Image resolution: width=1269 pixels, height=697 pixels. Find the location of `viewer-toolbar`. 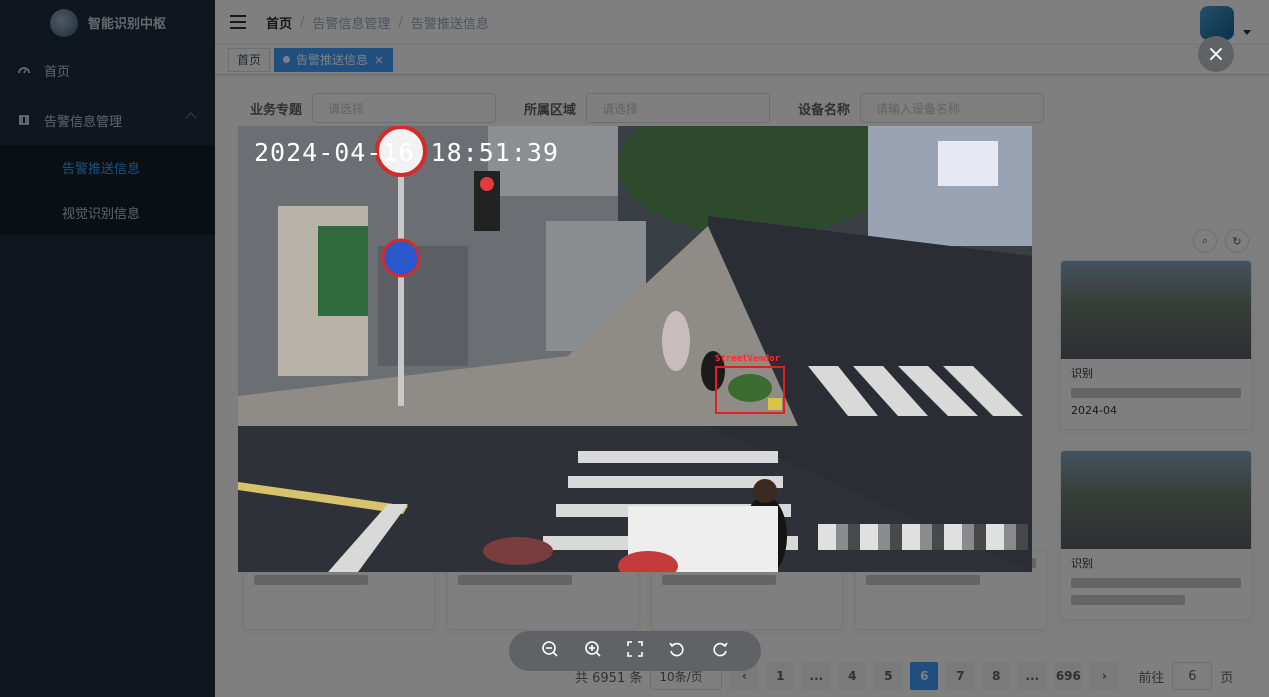

viewer-toolbar is located at coordinates (635, 651).